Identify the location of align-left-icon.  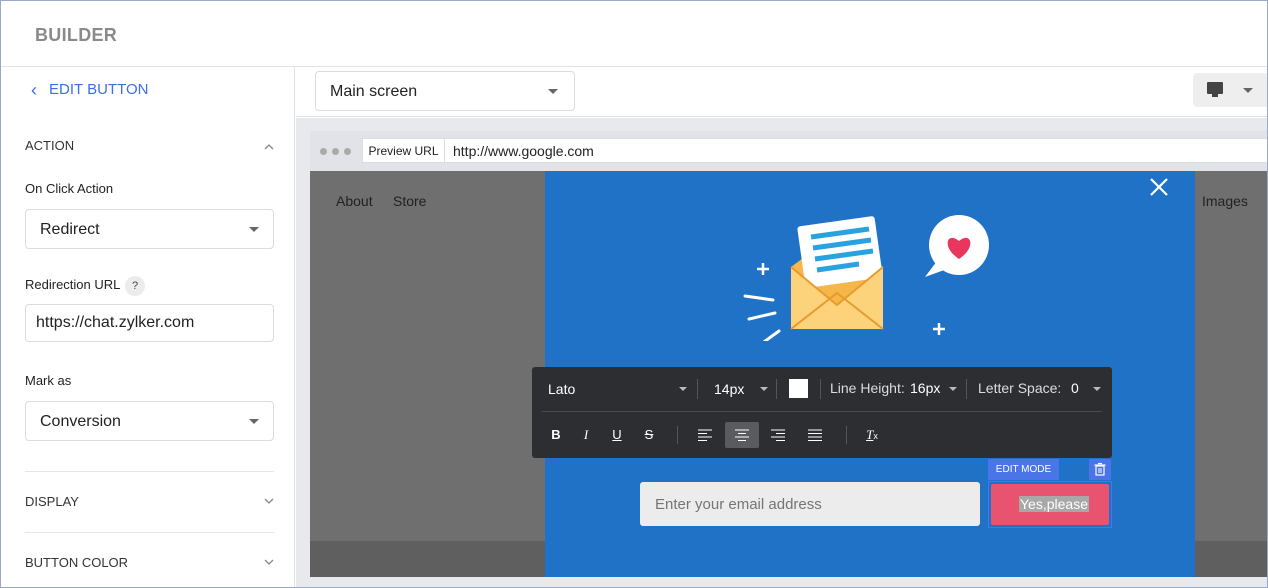
(705, 435).